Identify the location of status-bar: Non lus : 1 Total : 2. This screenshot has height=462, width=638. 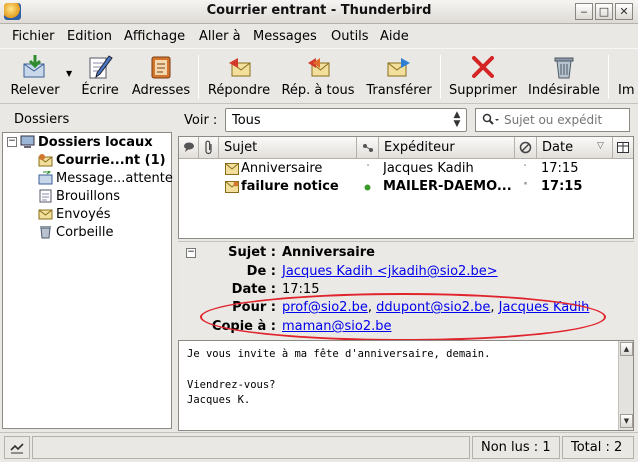
(319, 447).